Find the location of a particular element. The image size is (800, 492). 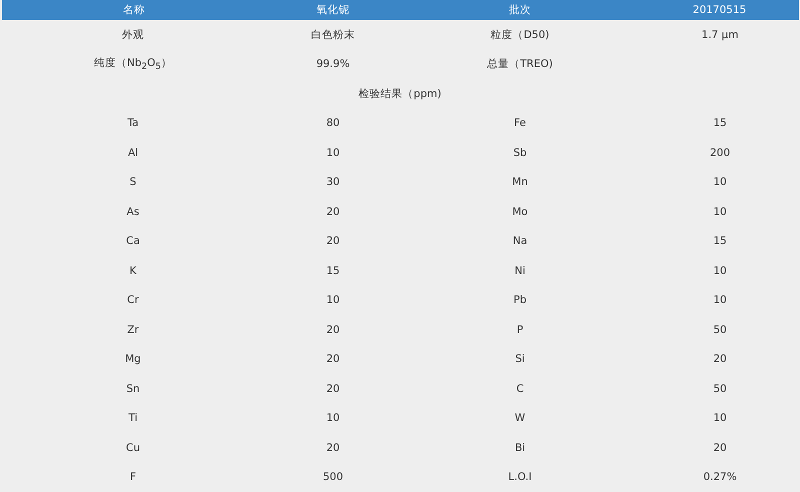

table-cell: Mg is located at coordinates (133, 359).